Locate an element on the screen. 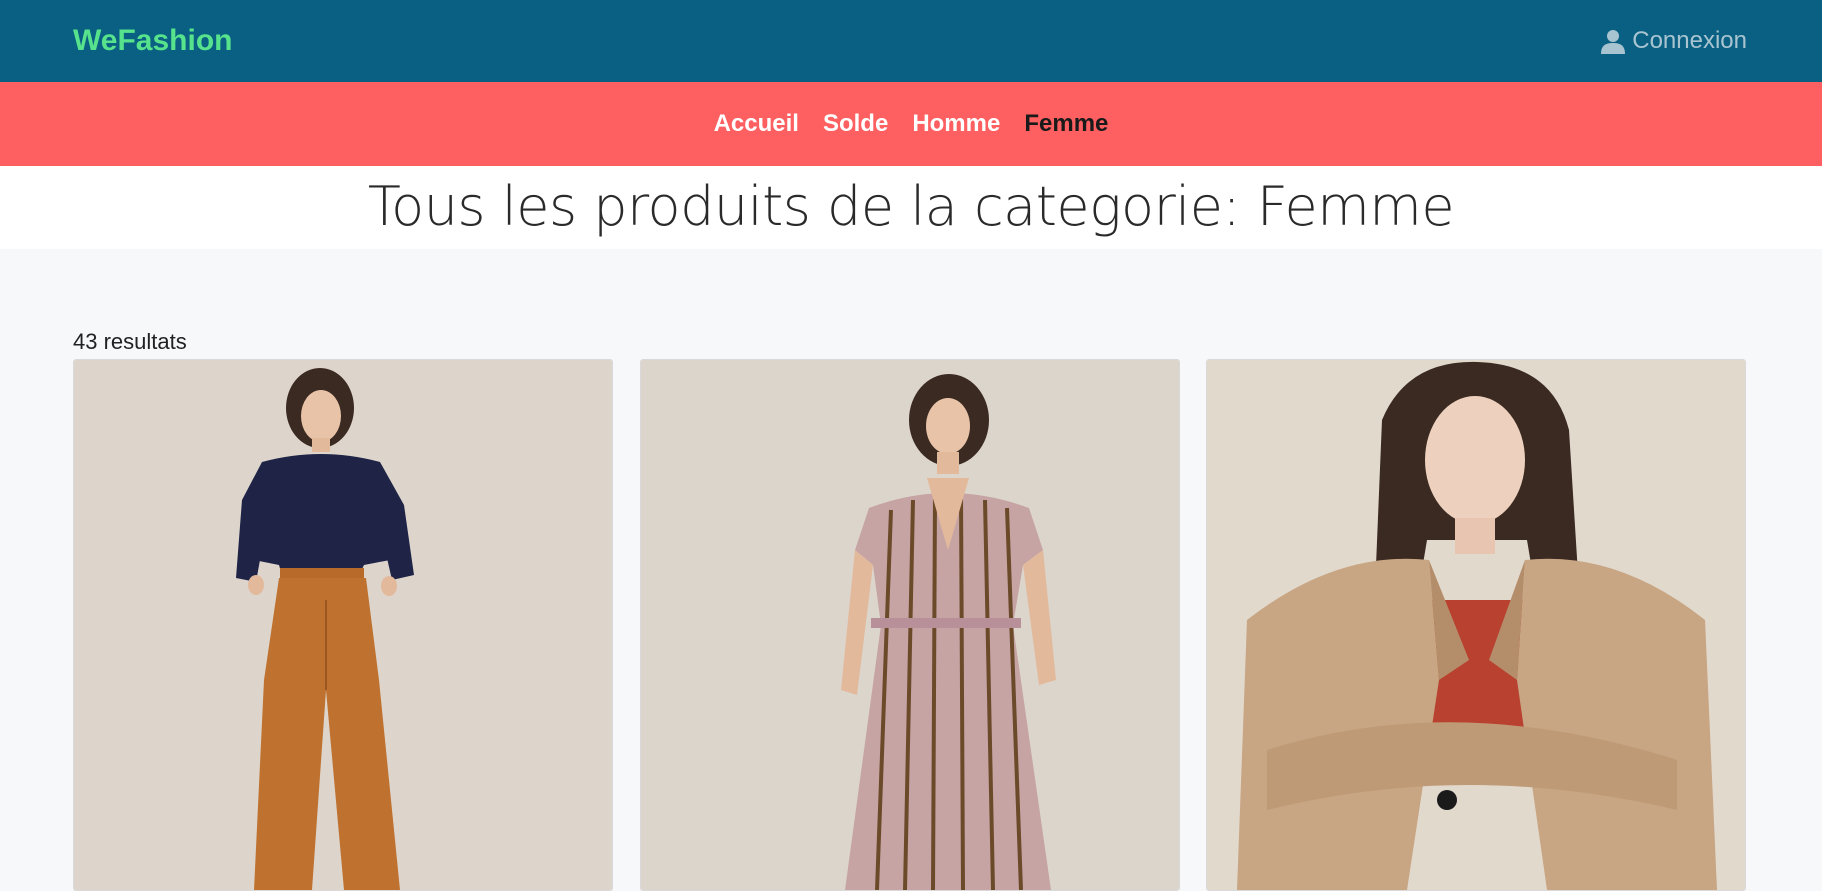 Image resolution: width=1822 pixels, height=891 pixels. login-link: Connexion is located at coordinates (1673, 41).